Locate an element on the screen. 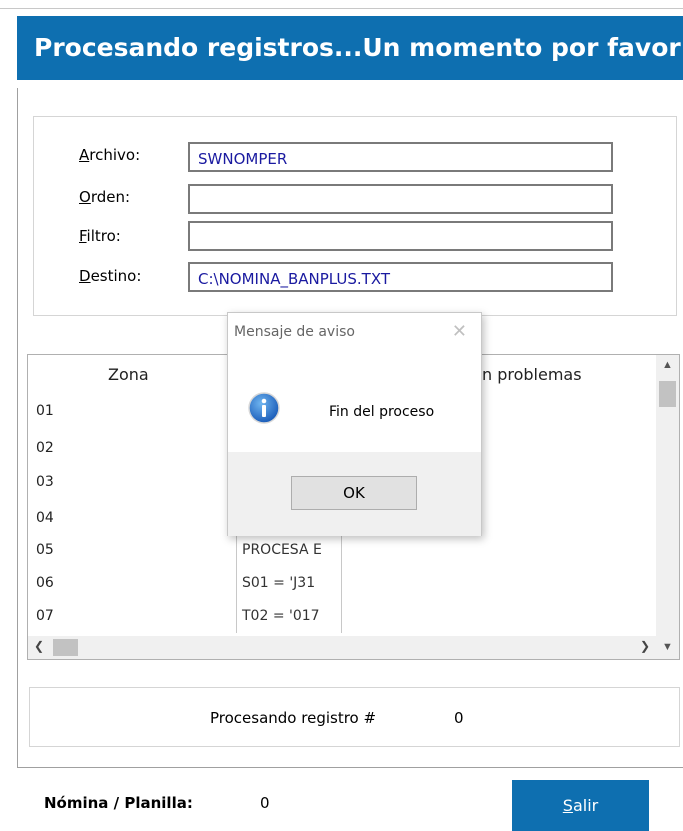 This screenshot has height=831, width=683. table-row: 04 is located at coordinates (45, 518).